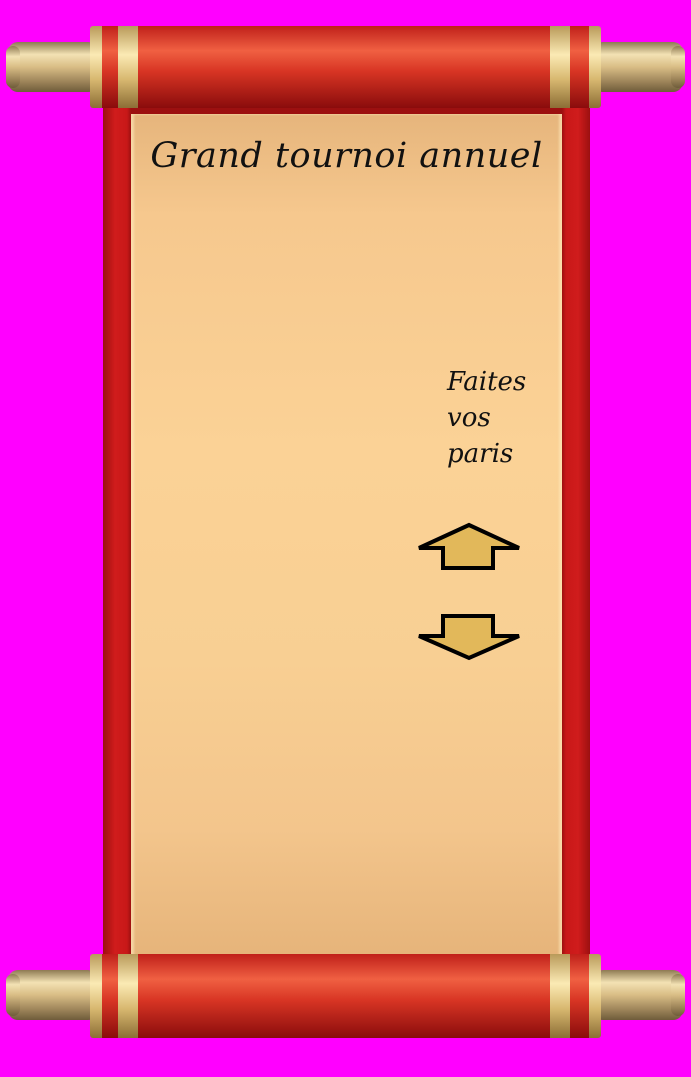 The image size is (691, 1077). I want to click on bet-prompt: Faites vos paris, so click(502, 418).